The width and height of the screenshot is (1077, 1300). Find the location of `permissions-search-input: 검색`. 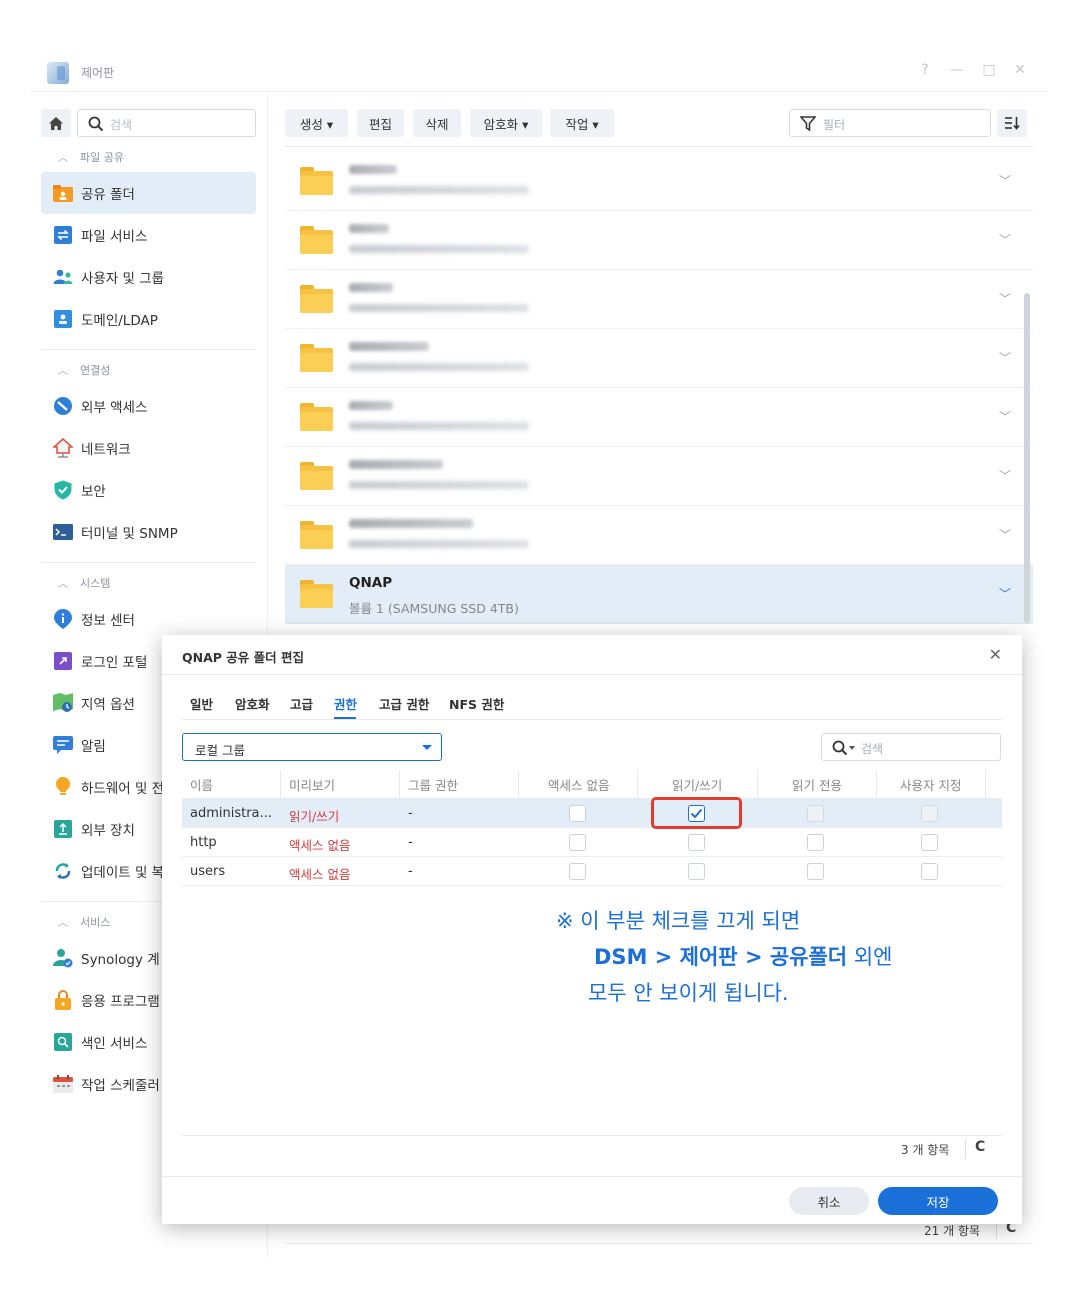

permissions-search-input: 검색 is located at coordinates (911, 747).